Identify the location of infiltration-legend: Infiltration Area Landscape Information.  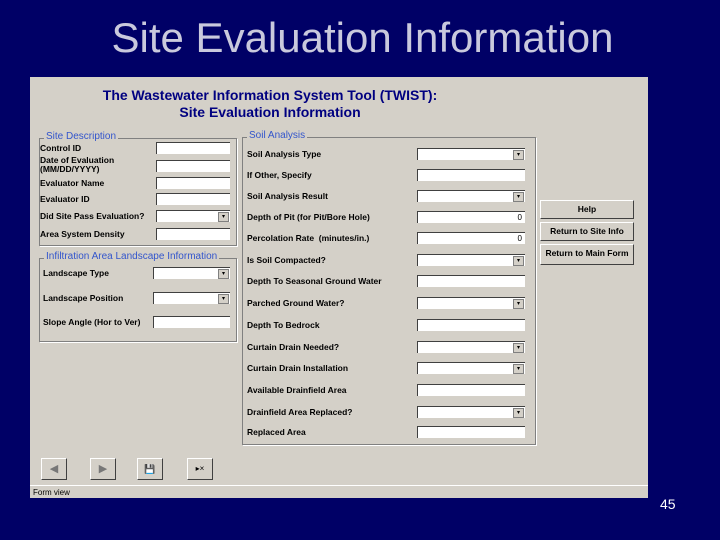
(132, 256).